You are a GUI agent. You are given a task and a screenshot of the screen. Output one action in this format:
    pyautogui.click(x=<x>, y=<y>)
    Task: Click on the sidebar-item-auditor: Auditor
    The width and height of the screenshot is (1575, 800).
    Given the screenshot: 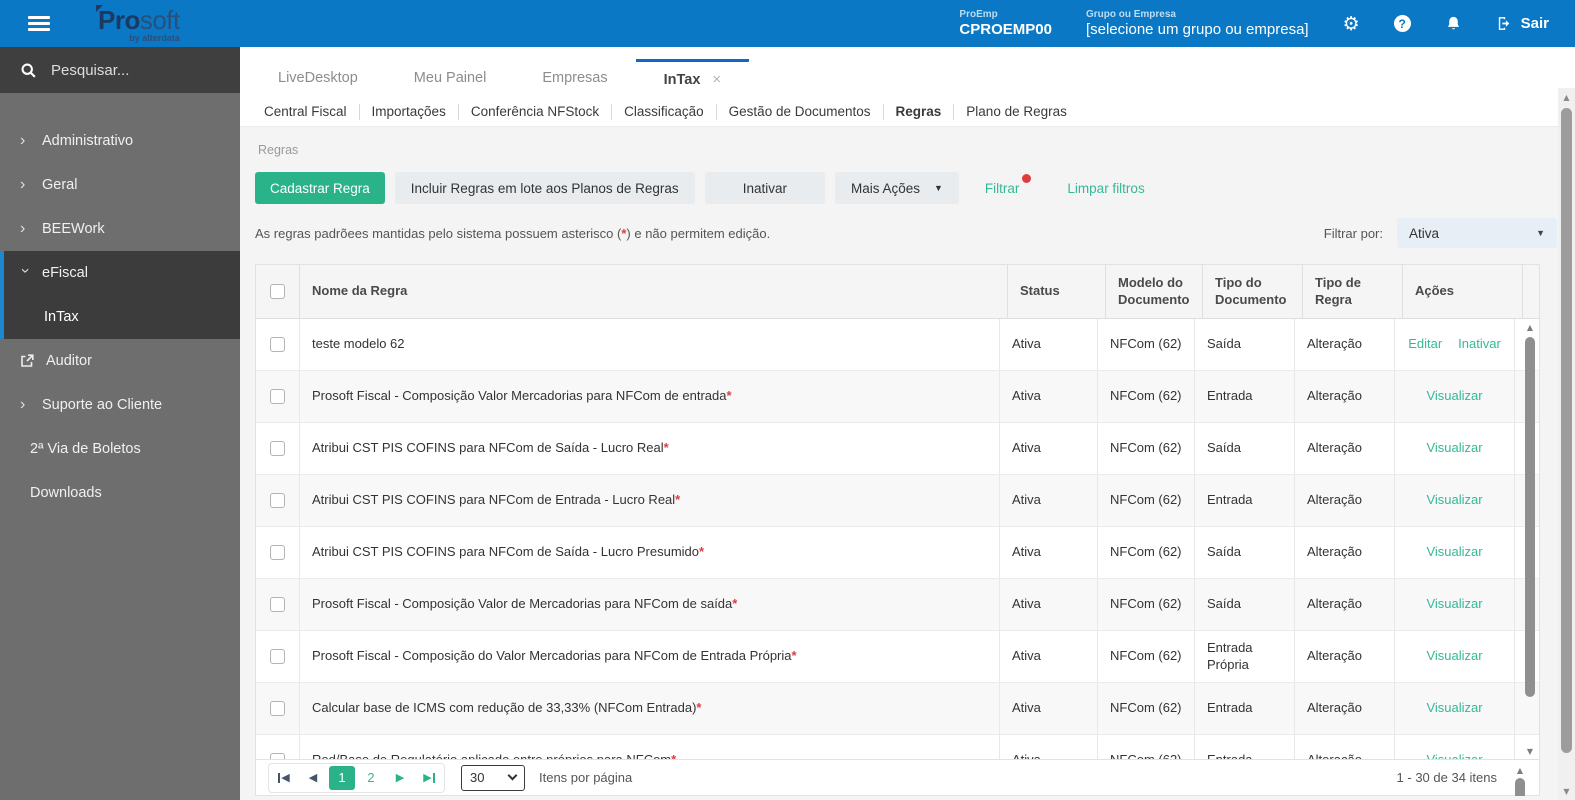 What is the action you would take?
    pyautogui.click(x=120, y=361)
    